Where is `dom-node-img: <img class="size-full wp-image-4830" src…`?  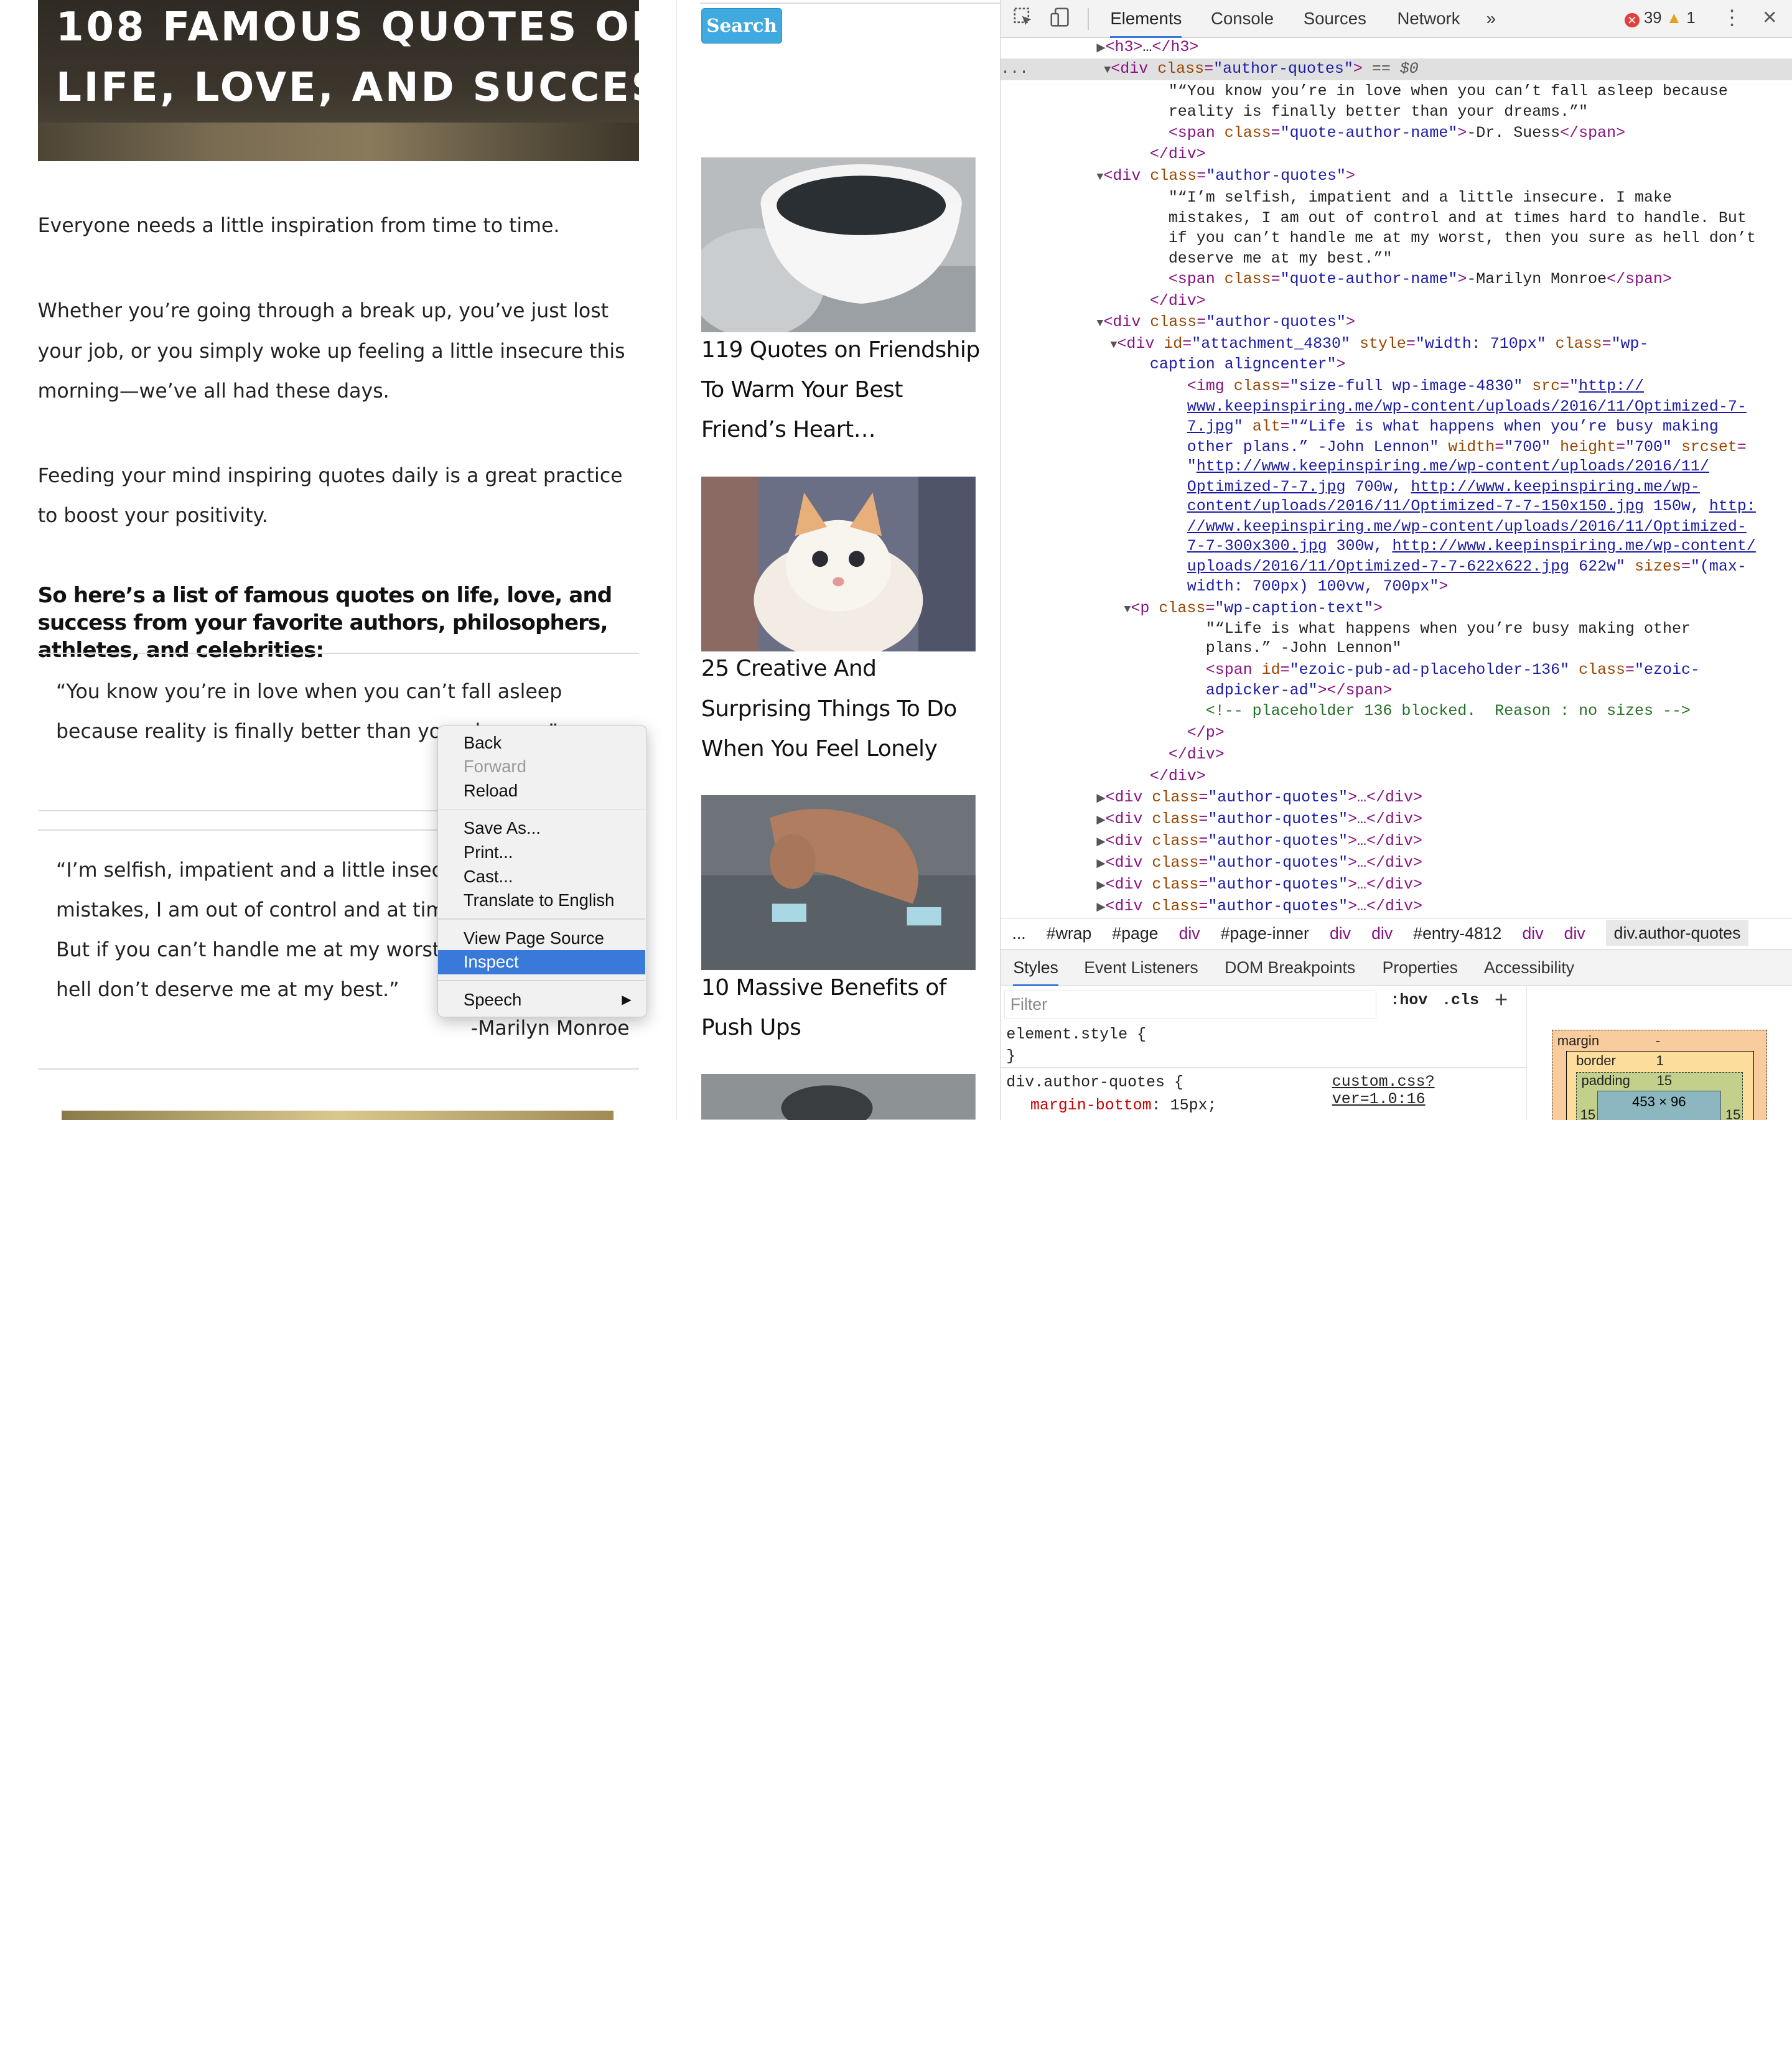
dom-node-img: <img class="size-full wp-image-4830" src… is located at coordinates (1396, 387).